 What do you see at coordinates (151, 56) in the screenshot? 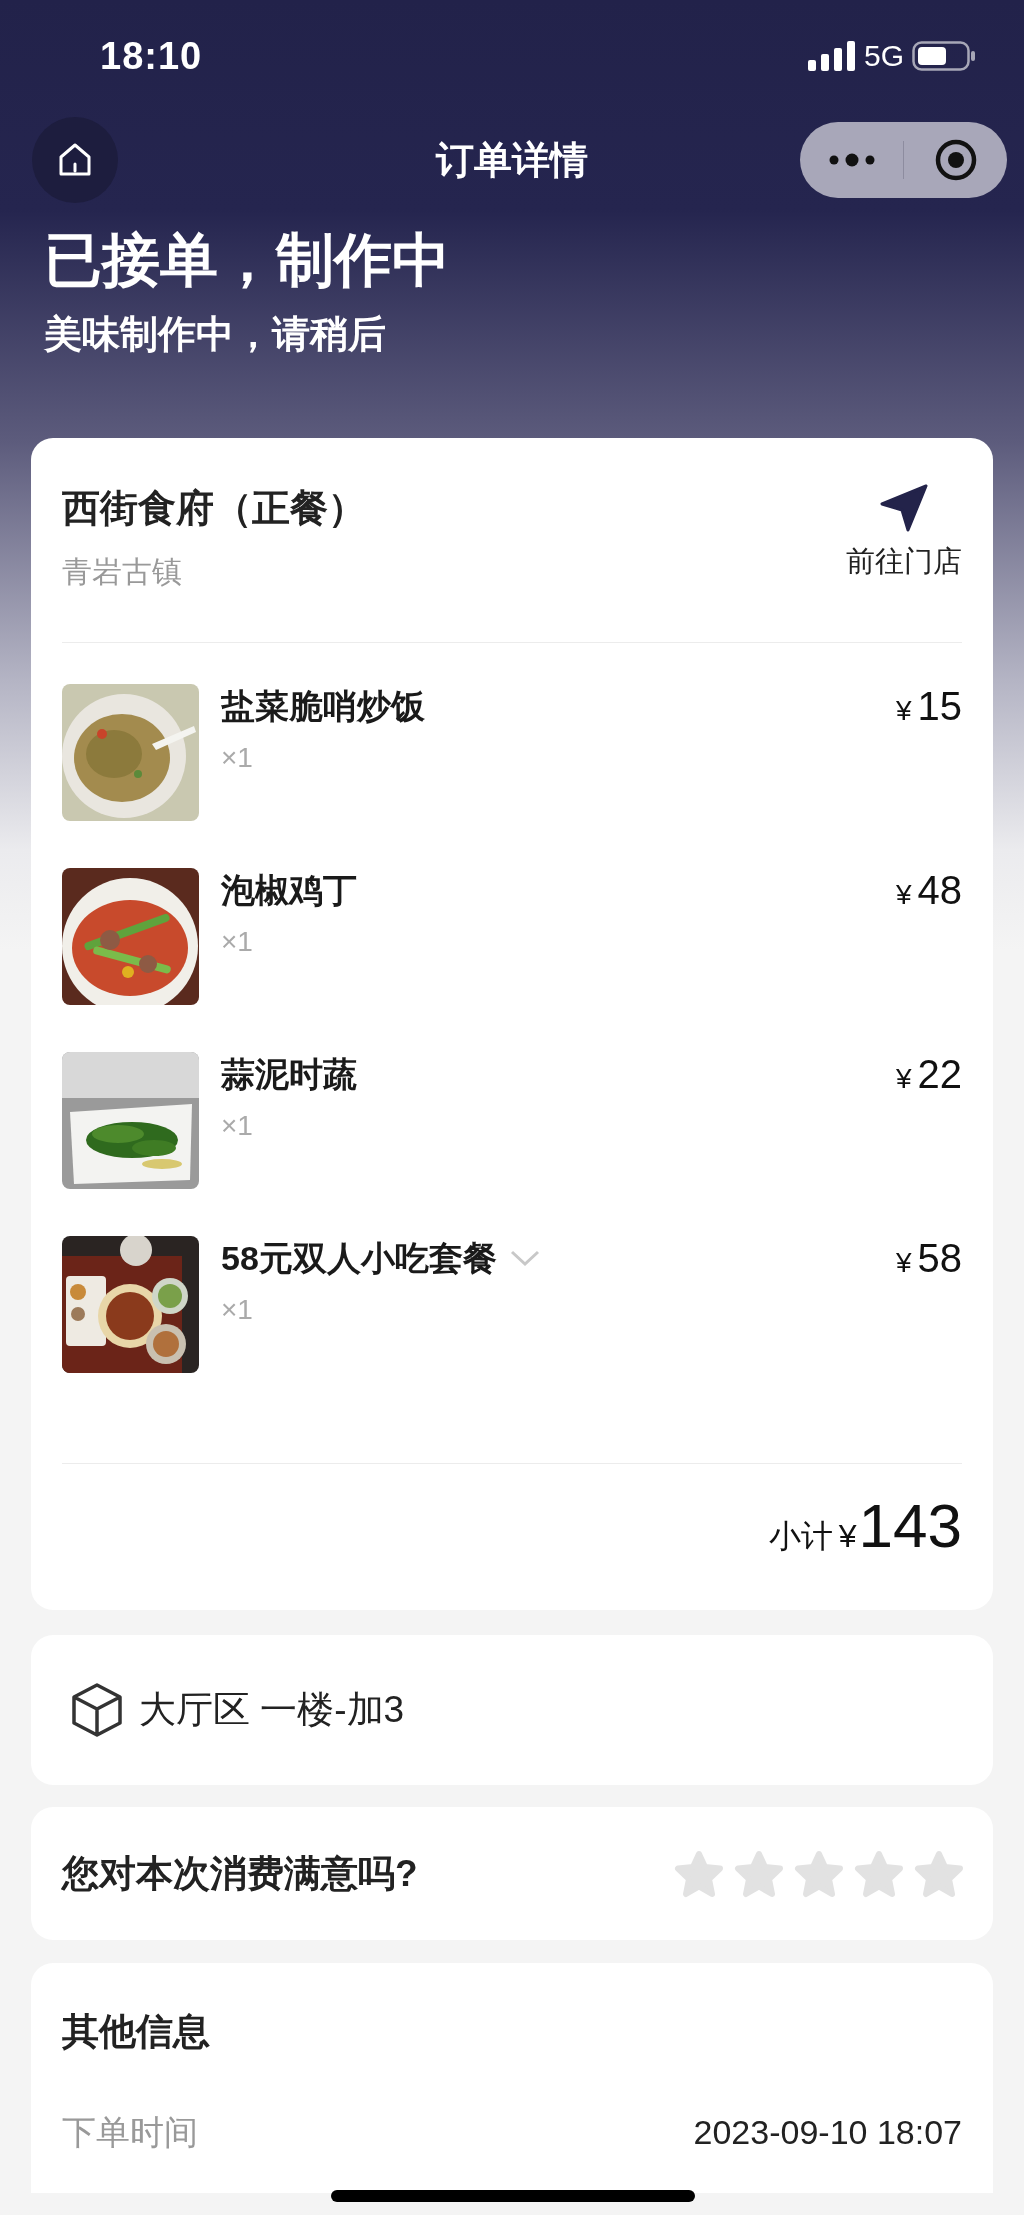
I see `clock-time: 18:10` at bounding box center [151, 56].